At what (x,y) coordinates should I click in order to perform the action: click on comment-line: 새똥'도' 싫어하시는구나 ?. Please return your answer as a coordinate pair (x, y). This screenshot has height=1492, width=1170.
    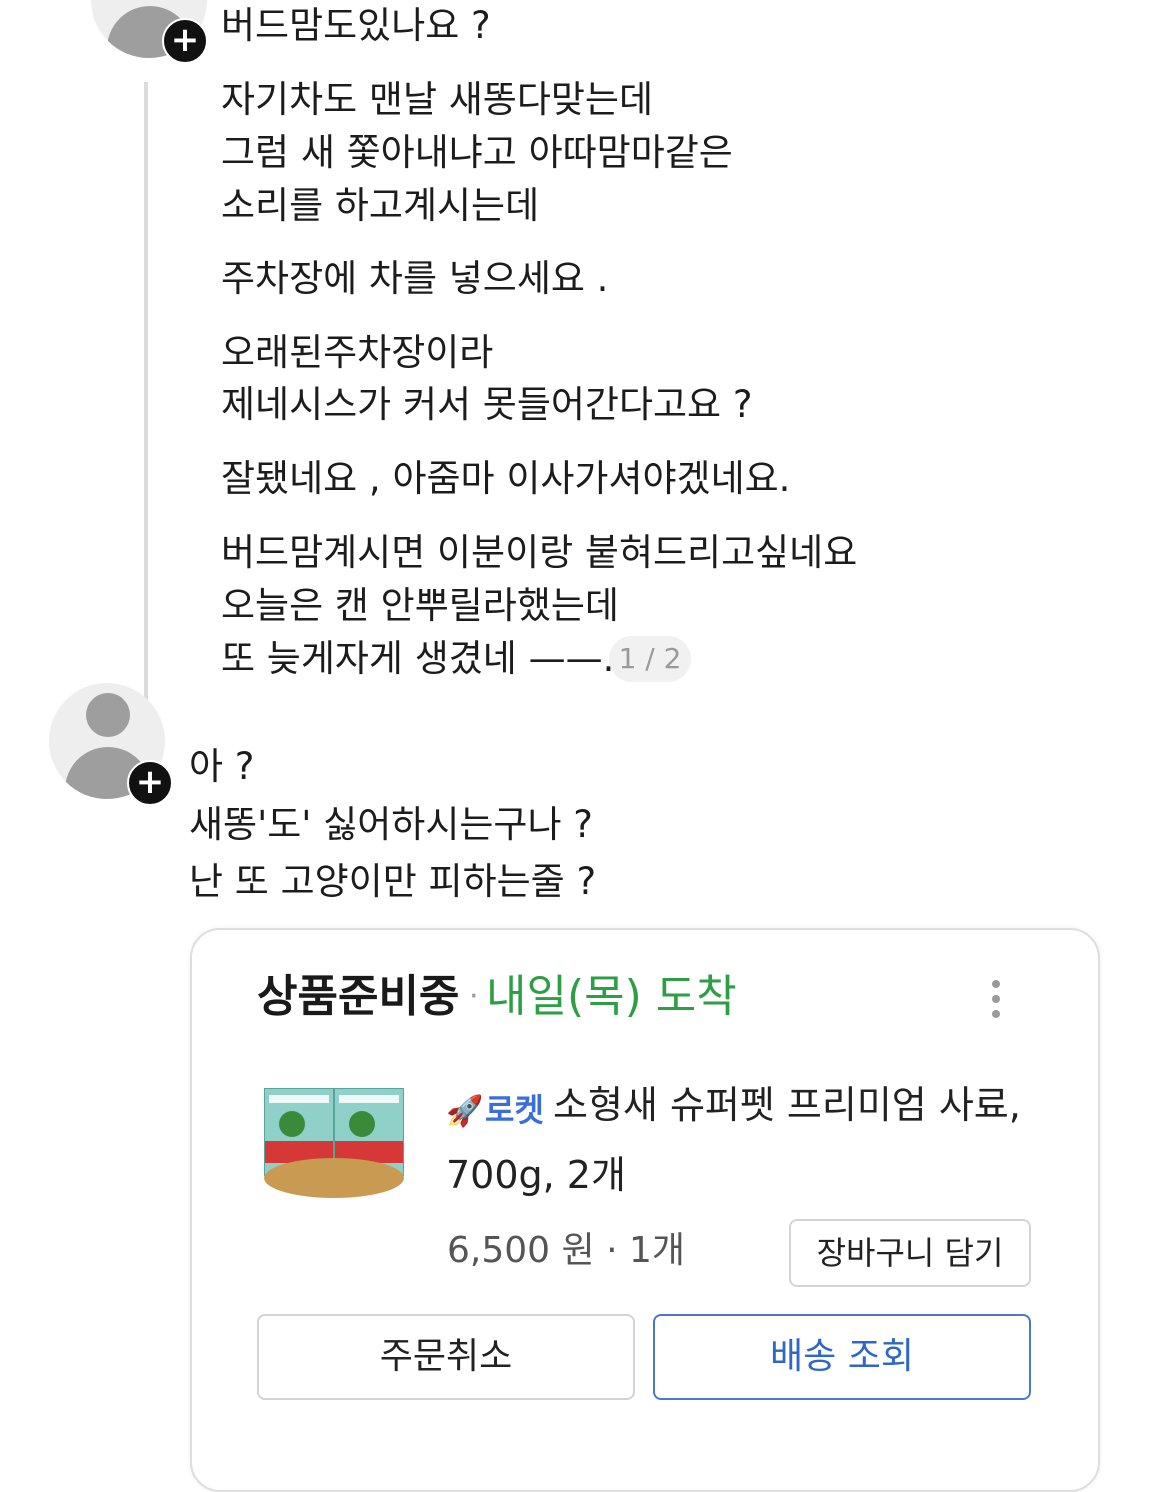
    Looking at the image, I should click on (391, 824).